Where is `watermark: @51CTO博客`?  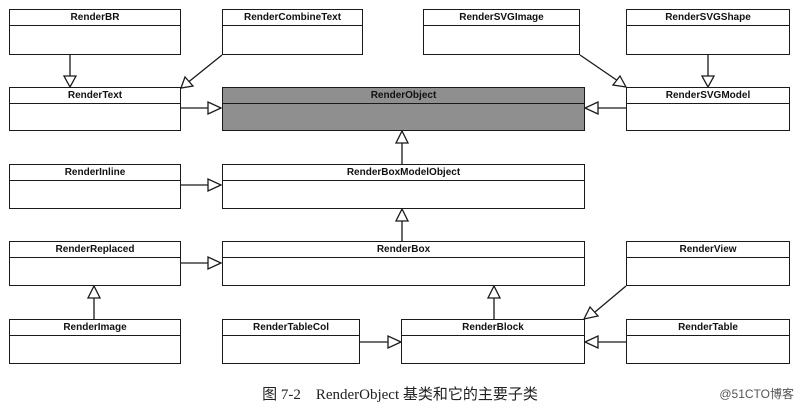 watermark: @51CTO博客 is located at coordinates (756, 394).